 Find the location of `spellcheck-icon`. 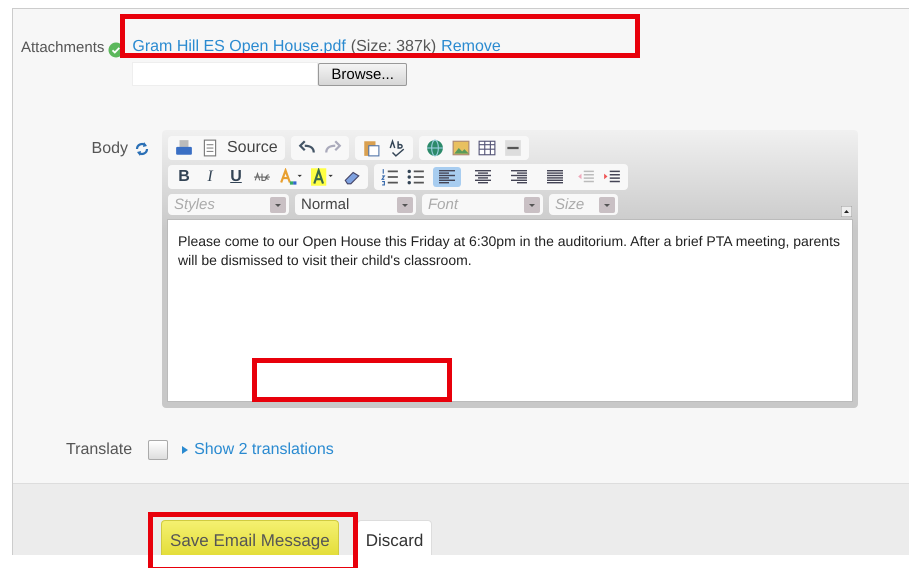

spellcheck-icon is located at coordinates (397, 148).